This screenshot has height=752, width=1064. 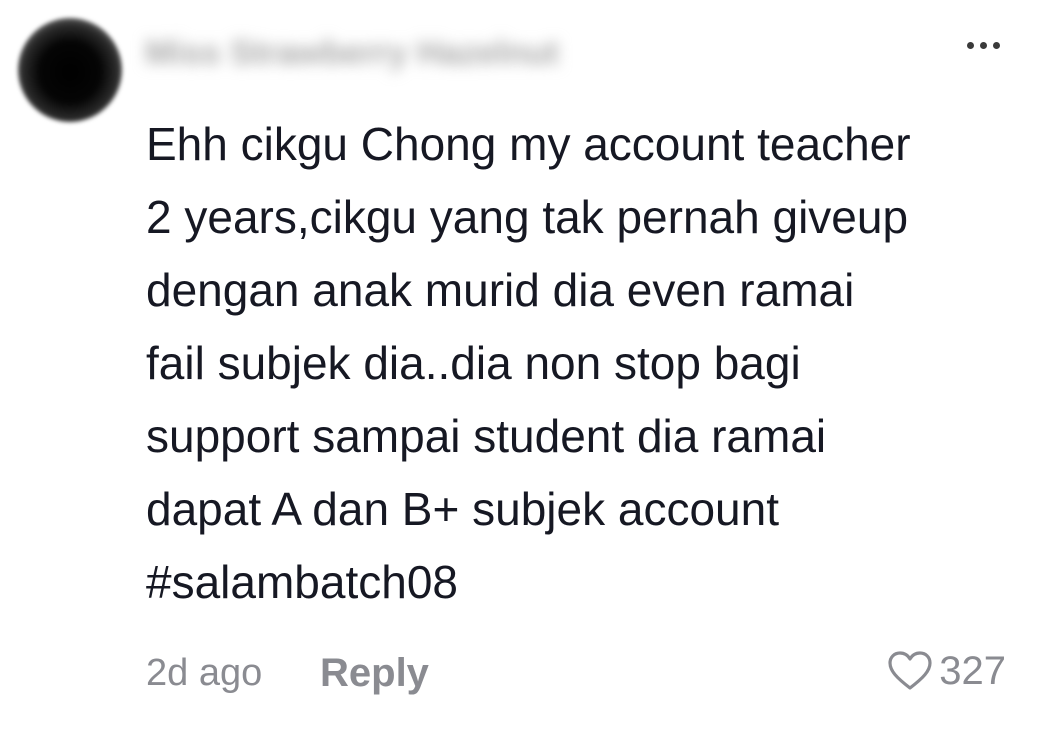 I want to click on comment-username: Miss Strawberry Hazelnut, so click(x=352, y=53).